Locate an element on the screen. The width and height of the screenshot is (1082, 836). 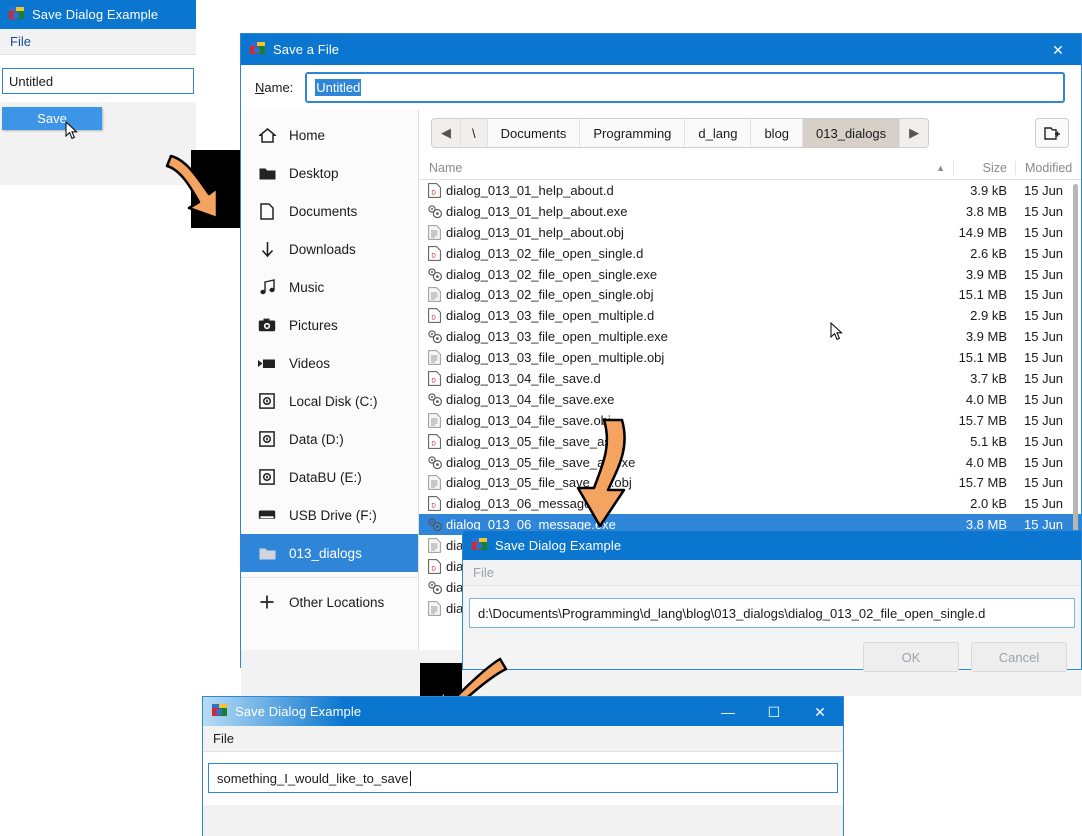
window2-title: Save Dialog Example is located at coordinates (558, 545).